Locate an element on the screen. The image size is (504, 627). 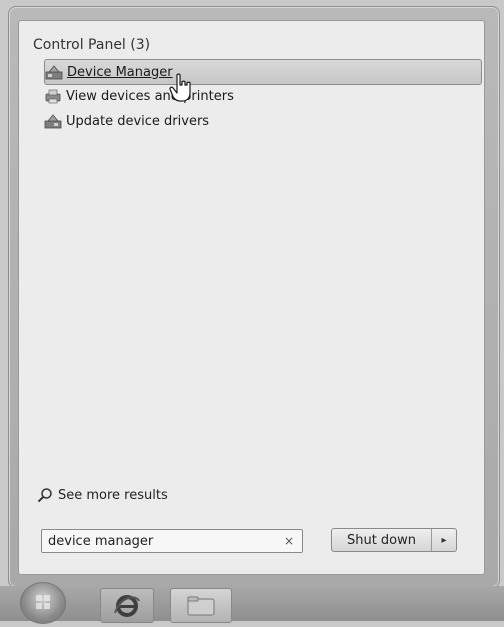
section-header-control-panel: Control Panel (3) is located at coordinates (92, 45).